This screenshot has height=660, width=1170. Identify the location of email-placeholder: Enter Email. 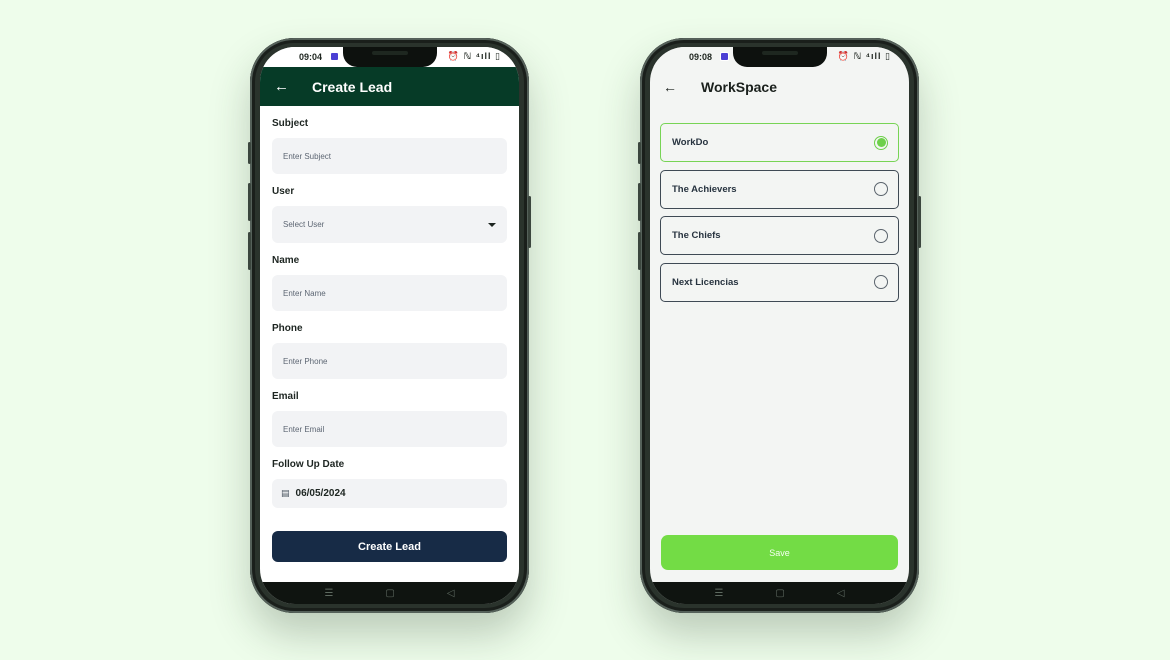
(304, 429).